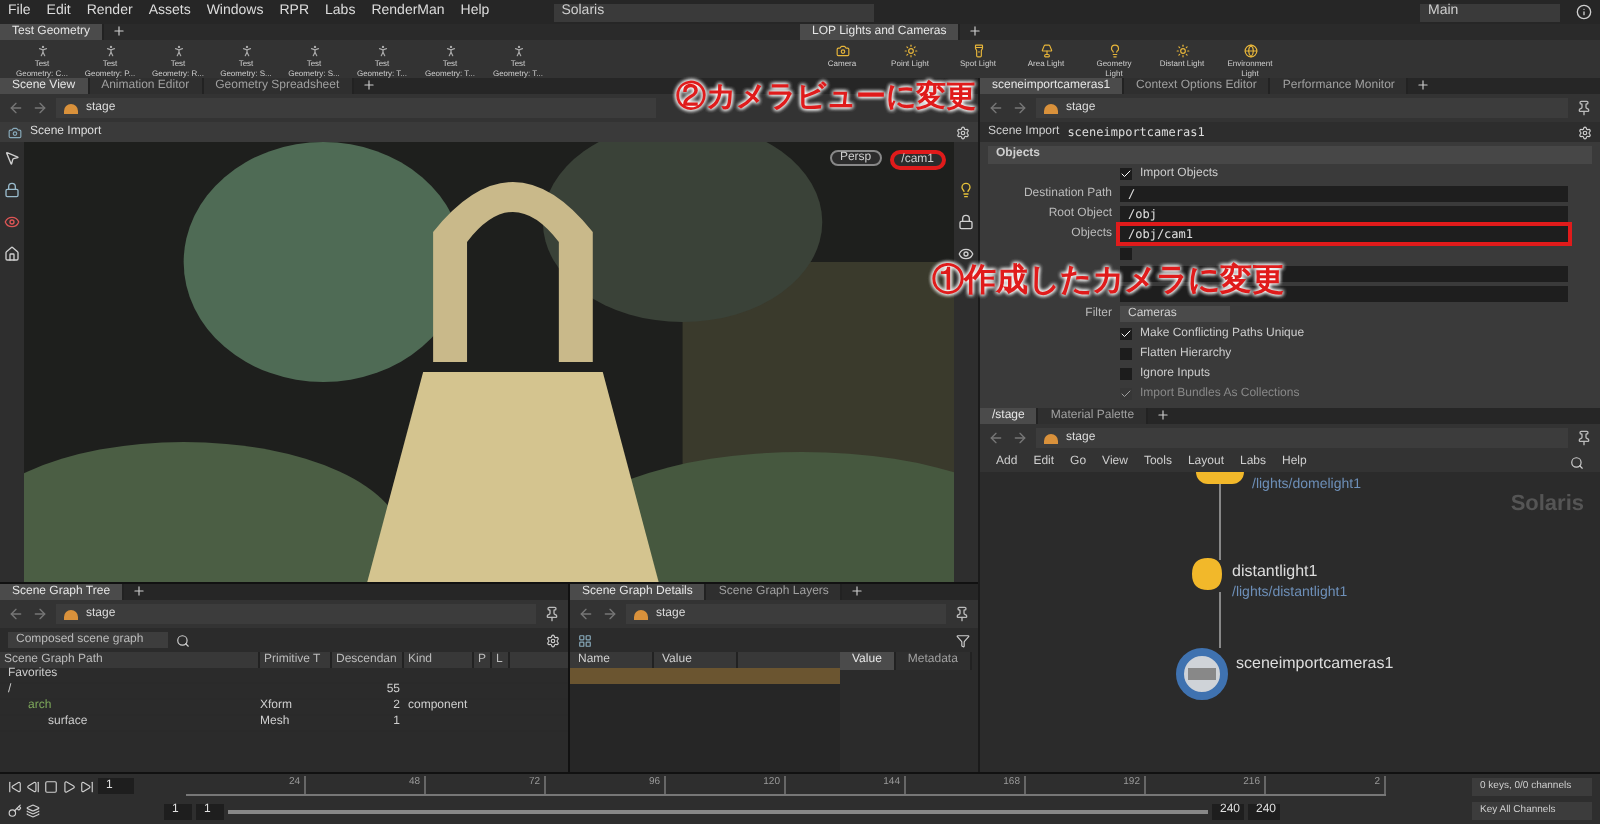  Describe the element at coordinates (12, 254) in the screenshot. I see `home-icon` at that location.